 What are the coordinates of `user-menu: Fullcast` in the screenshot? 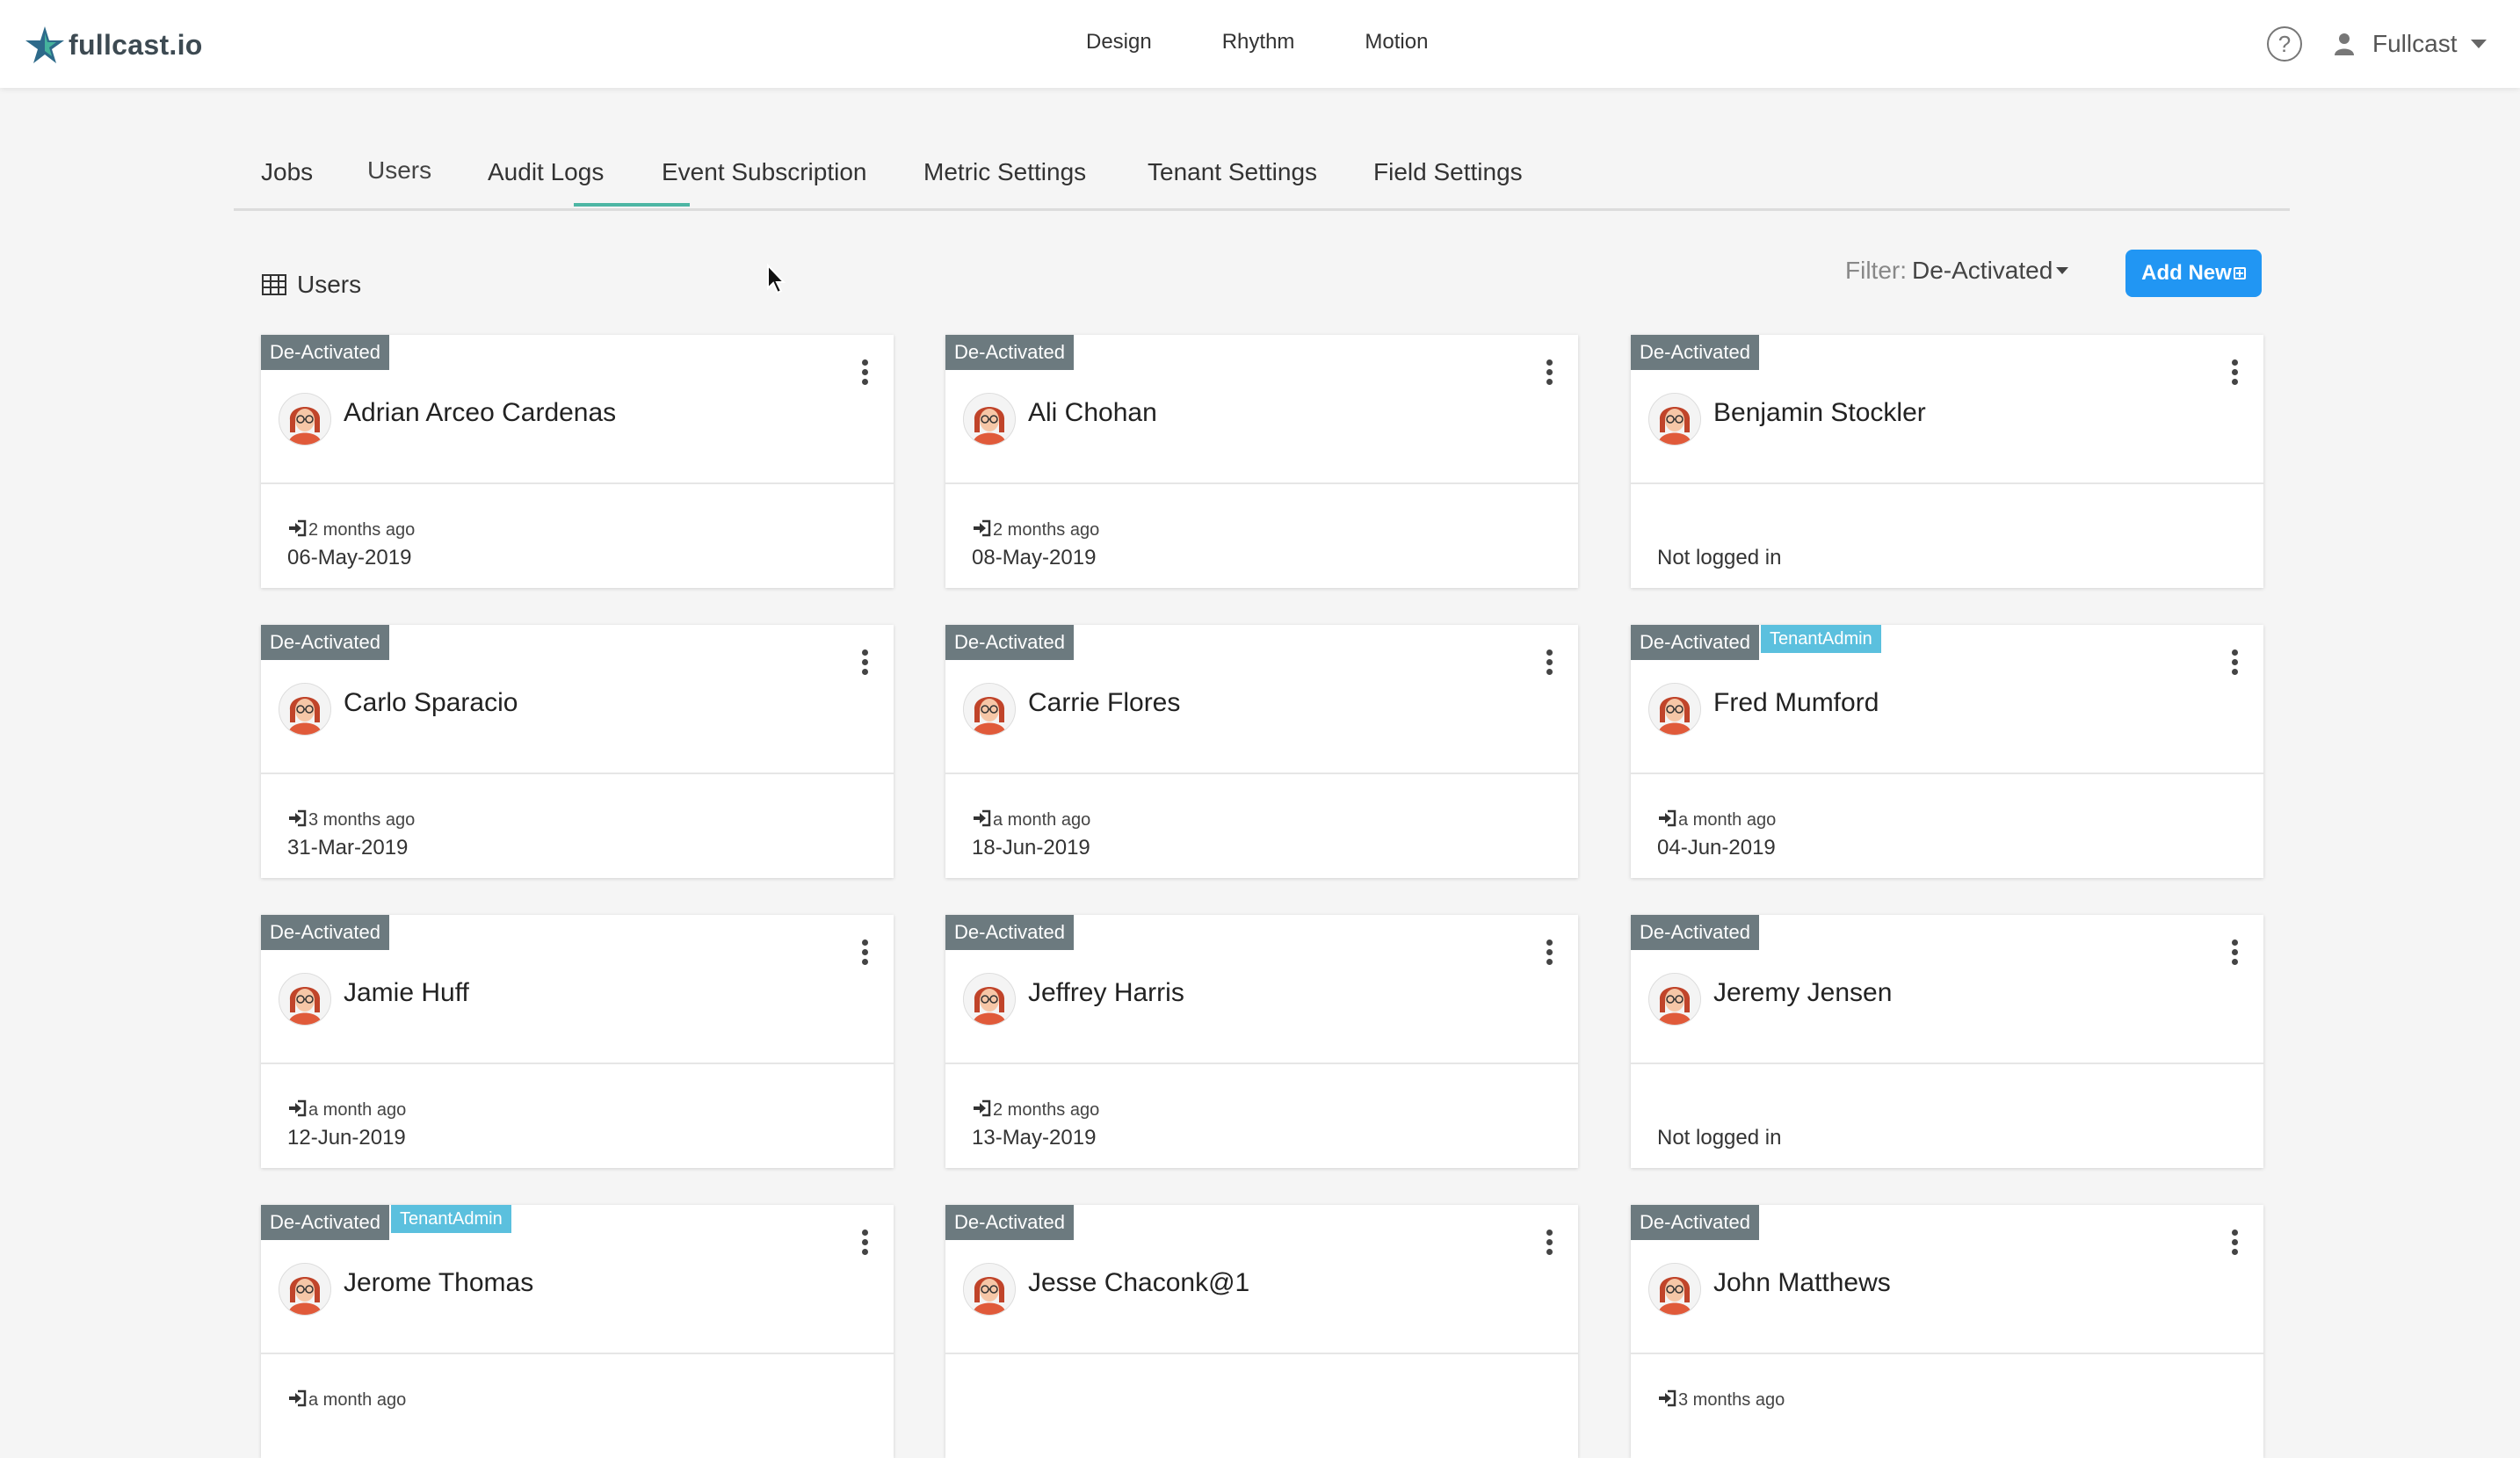 It's located at (2410, 44).